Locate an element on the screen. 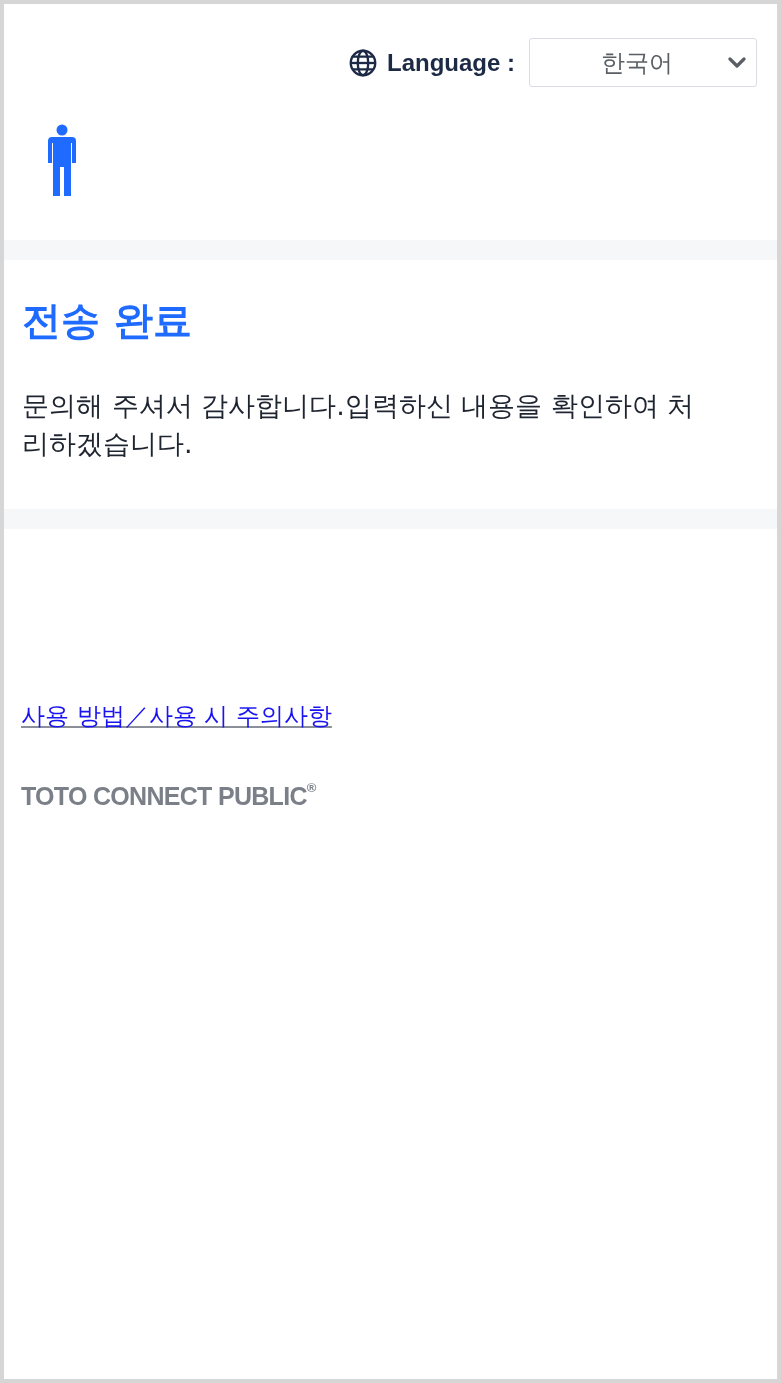 Image resolution: width=781 pixels, height=1383 pixels. usage-notes-link: 사용 방법／사용 시 주의사항 is located at coordinates (176, 716).